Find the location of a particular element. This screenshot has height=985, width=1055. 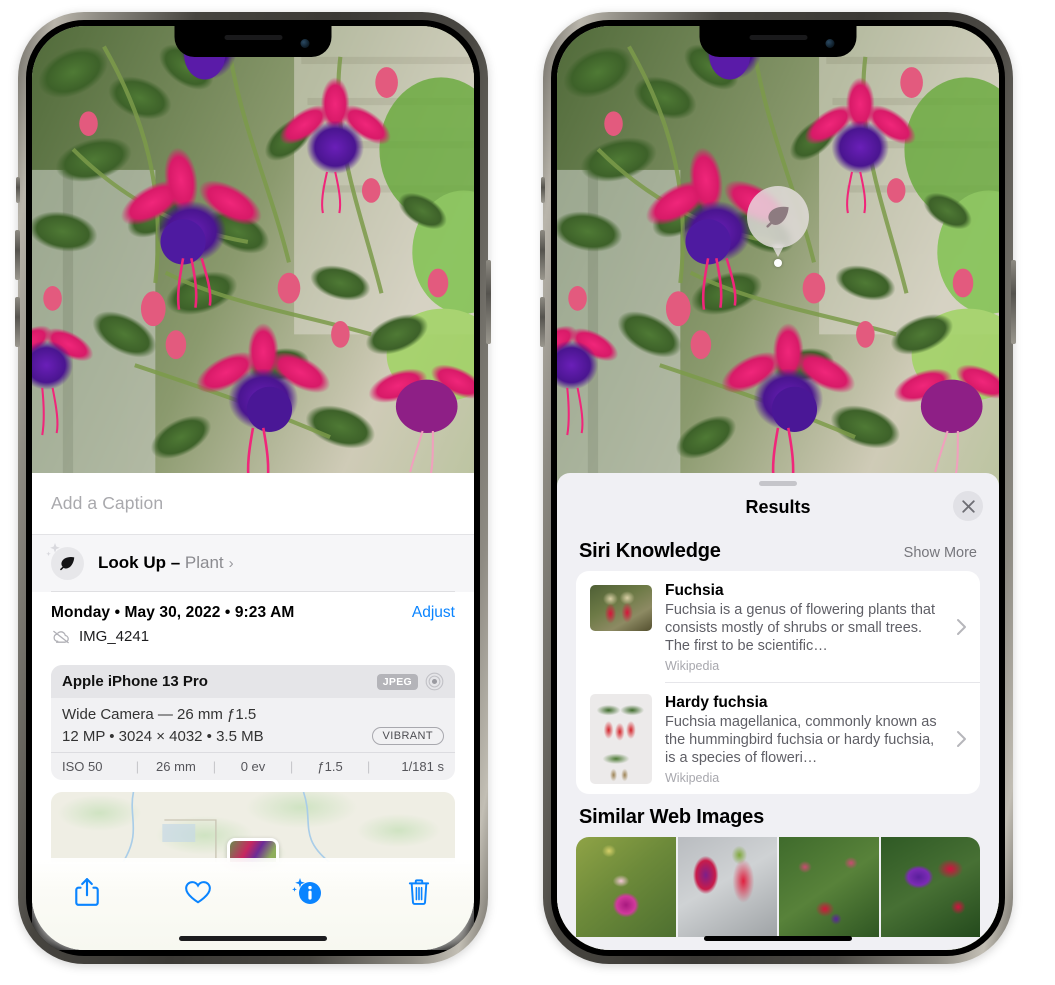

look-up-label: Look Up – Plant › is located at coordinates (166, 563).